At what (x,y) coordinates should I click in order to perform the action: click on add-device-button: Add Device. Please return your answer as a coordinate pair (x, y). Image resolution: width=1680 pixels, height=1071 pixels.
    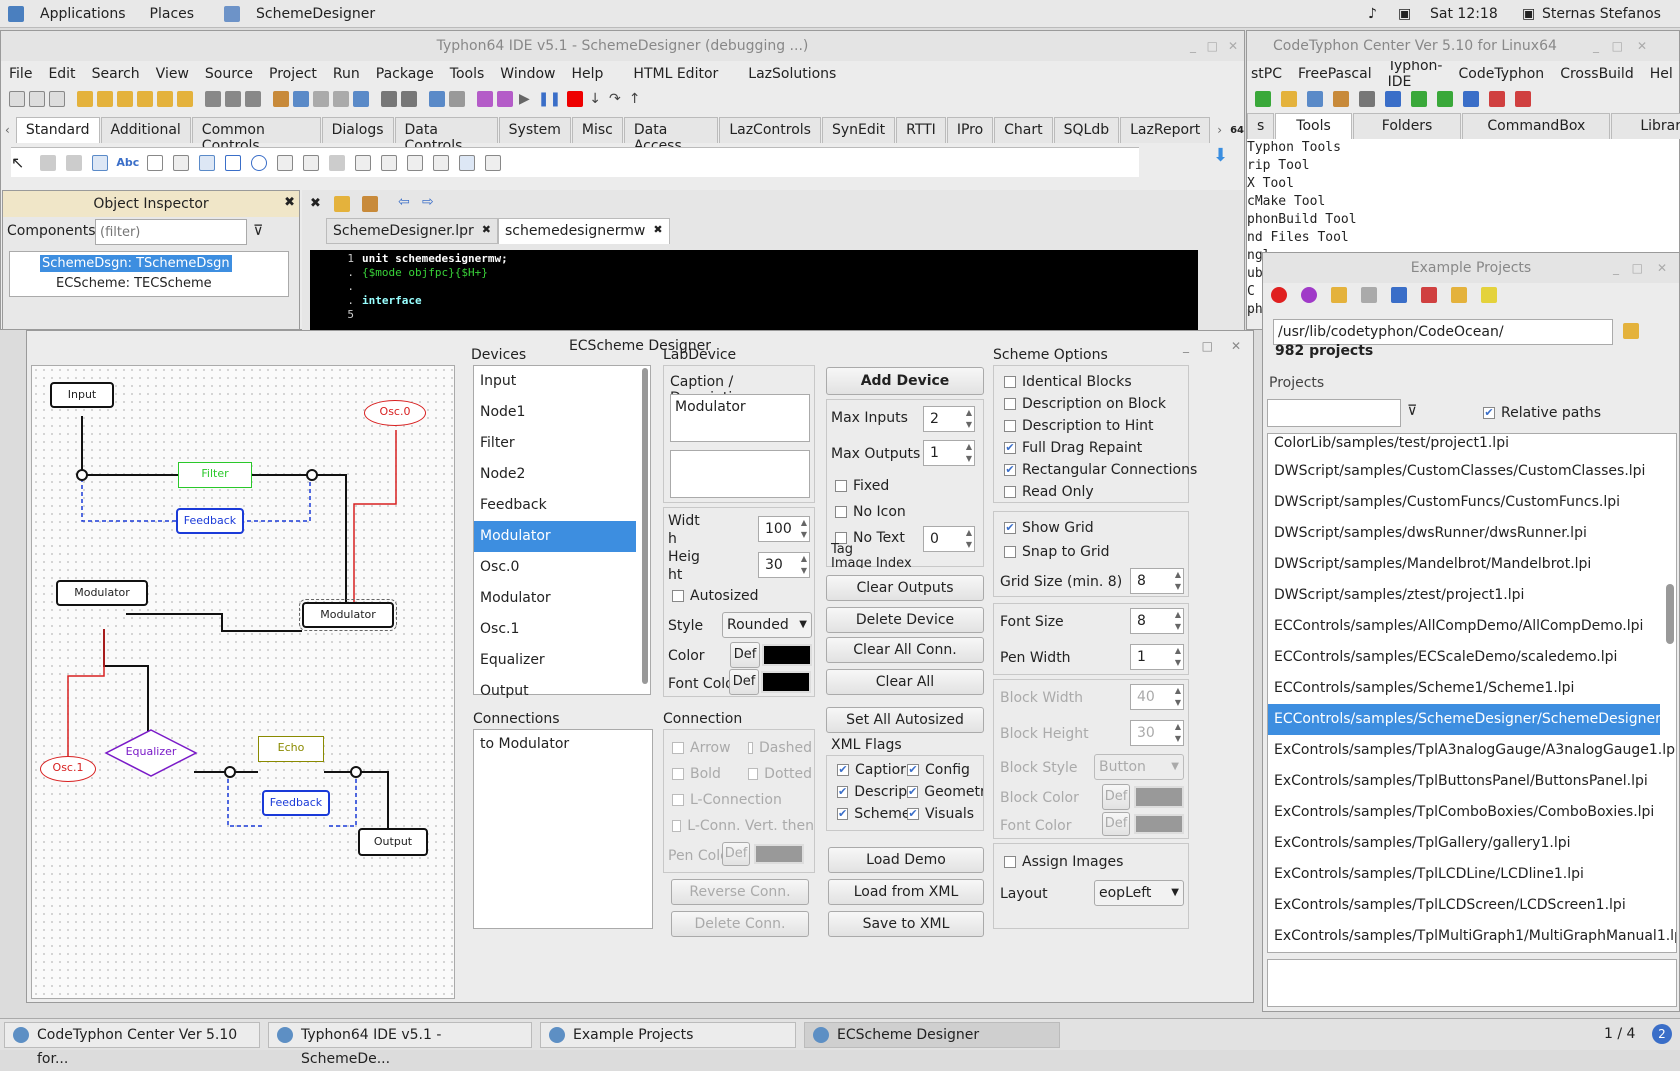
    Looking at the image, I should click on (905, 381).